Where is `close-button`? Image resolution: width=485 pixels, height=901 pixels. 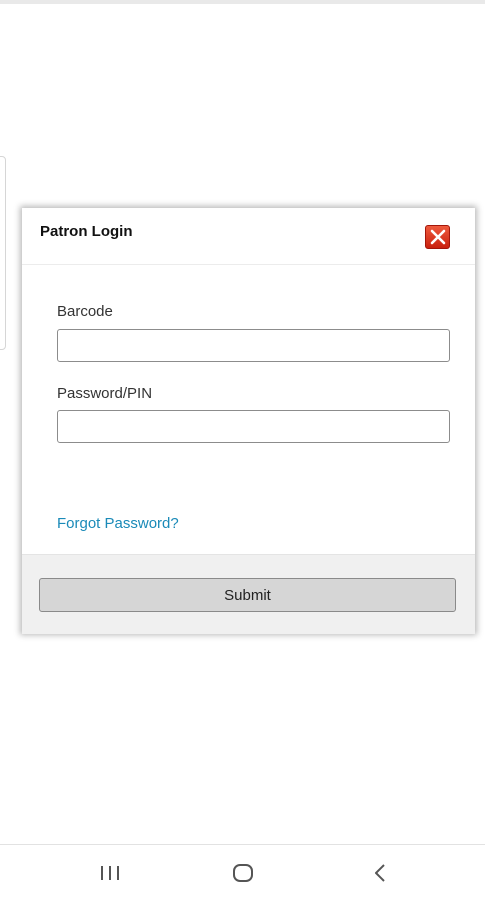
close-button is located at coordinates (437, 237).